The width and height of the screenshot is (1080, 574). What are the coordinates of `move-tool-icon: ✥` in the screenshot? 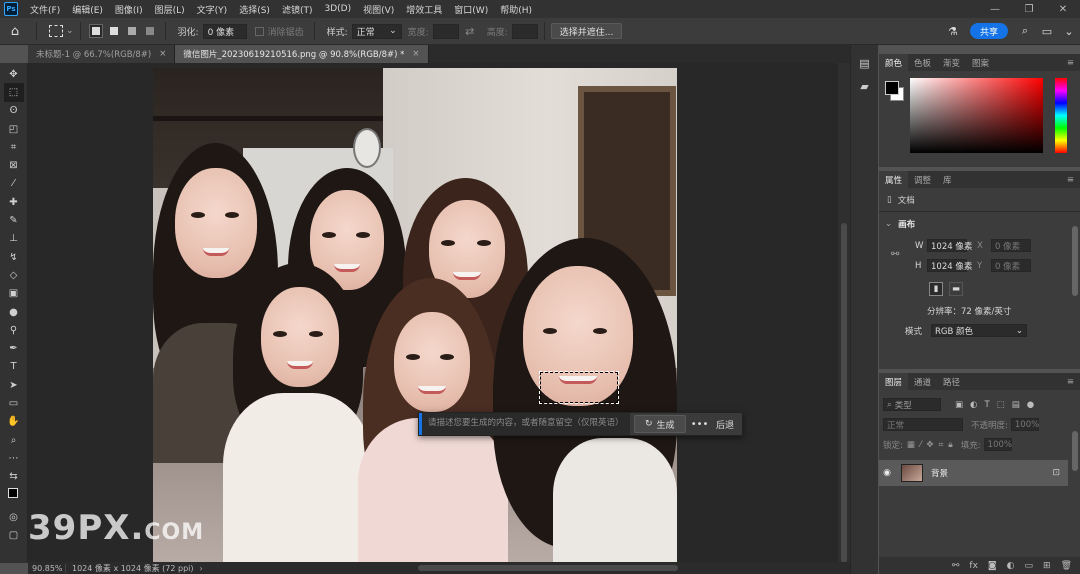 It's located at (14, 74).